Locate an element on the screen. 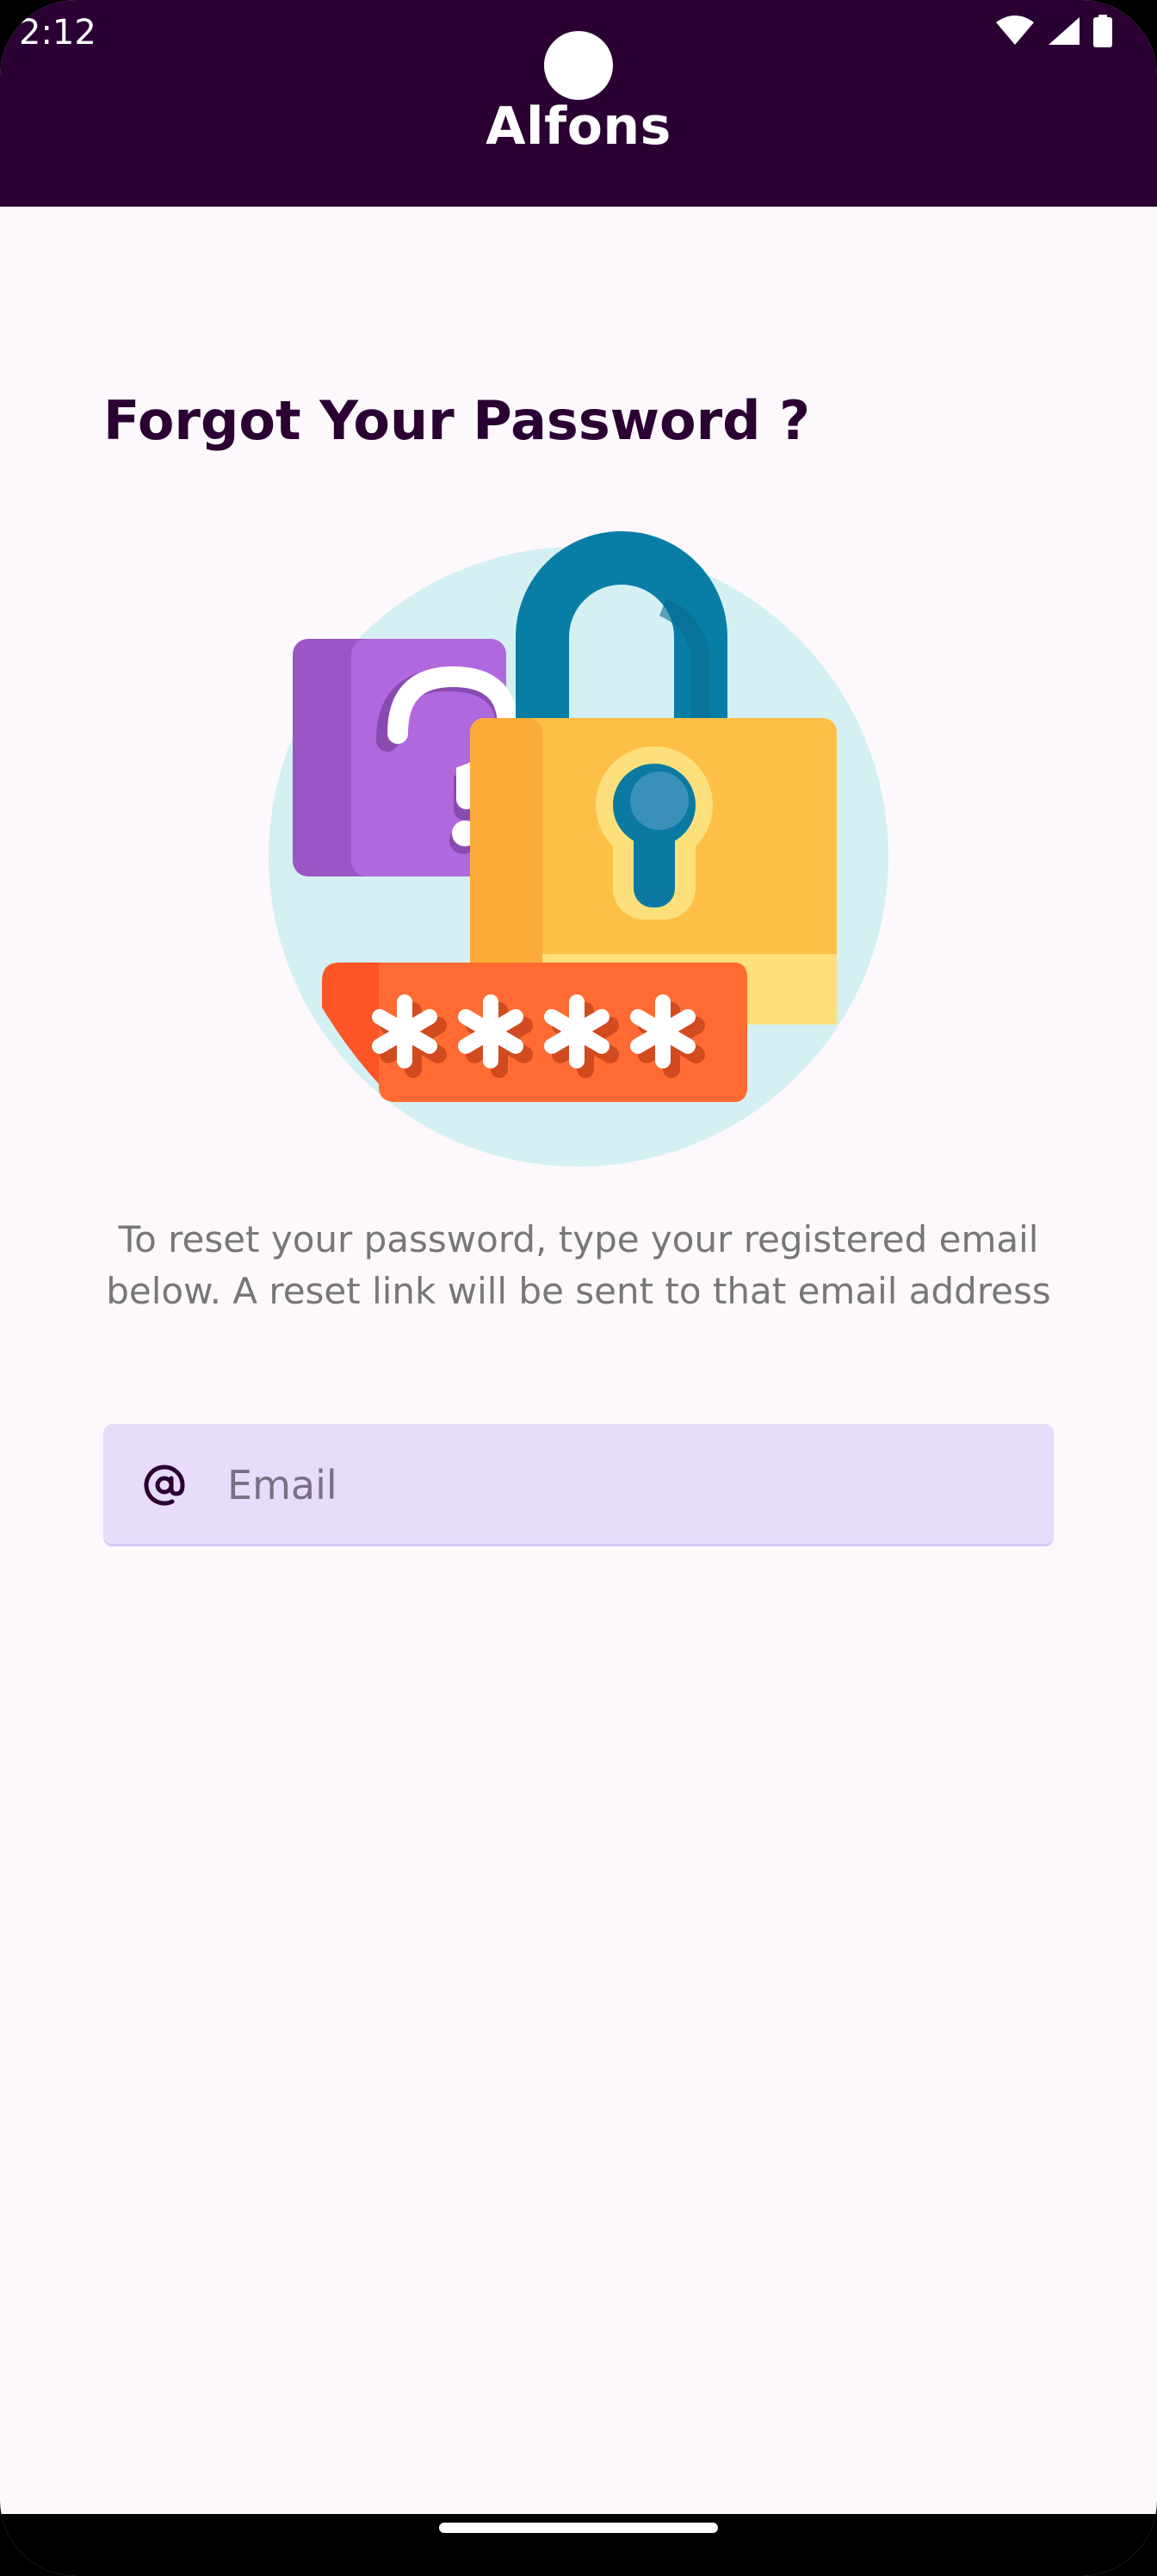 The image size is (1157, 2576). signal-icon is located at coordinates (1064, 30).